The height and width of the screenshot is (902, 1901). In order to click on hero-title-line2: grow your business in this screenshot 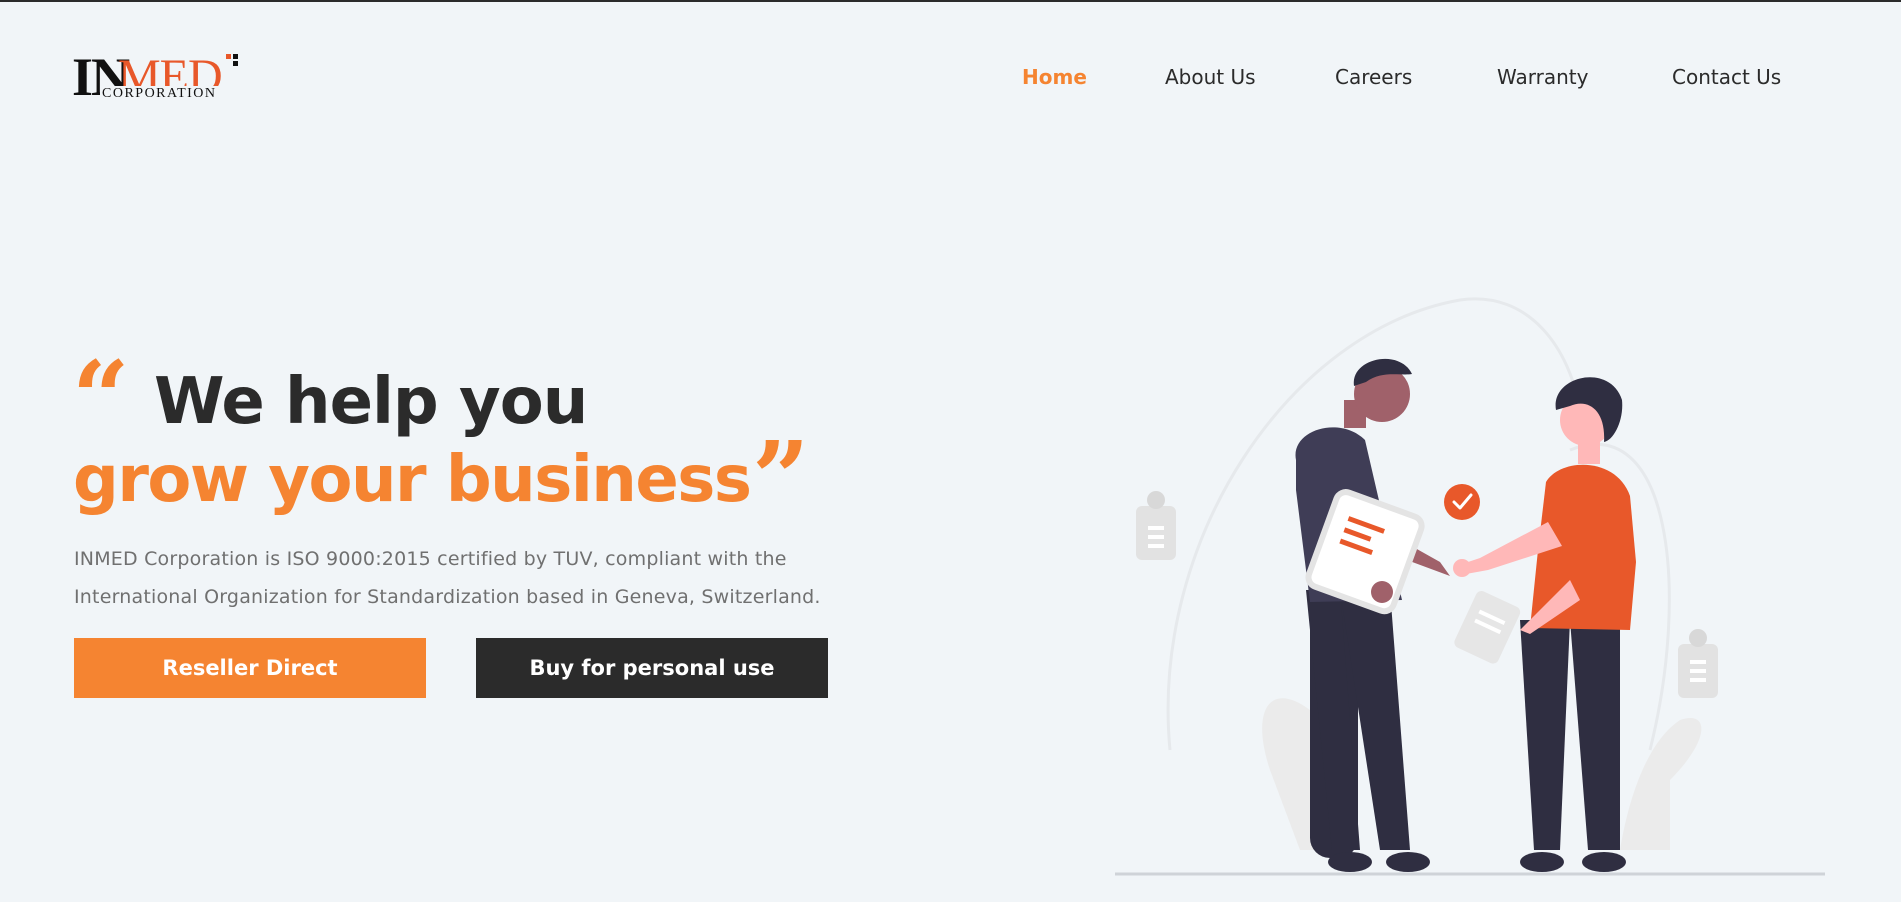, I will do `click(412, 480)`.